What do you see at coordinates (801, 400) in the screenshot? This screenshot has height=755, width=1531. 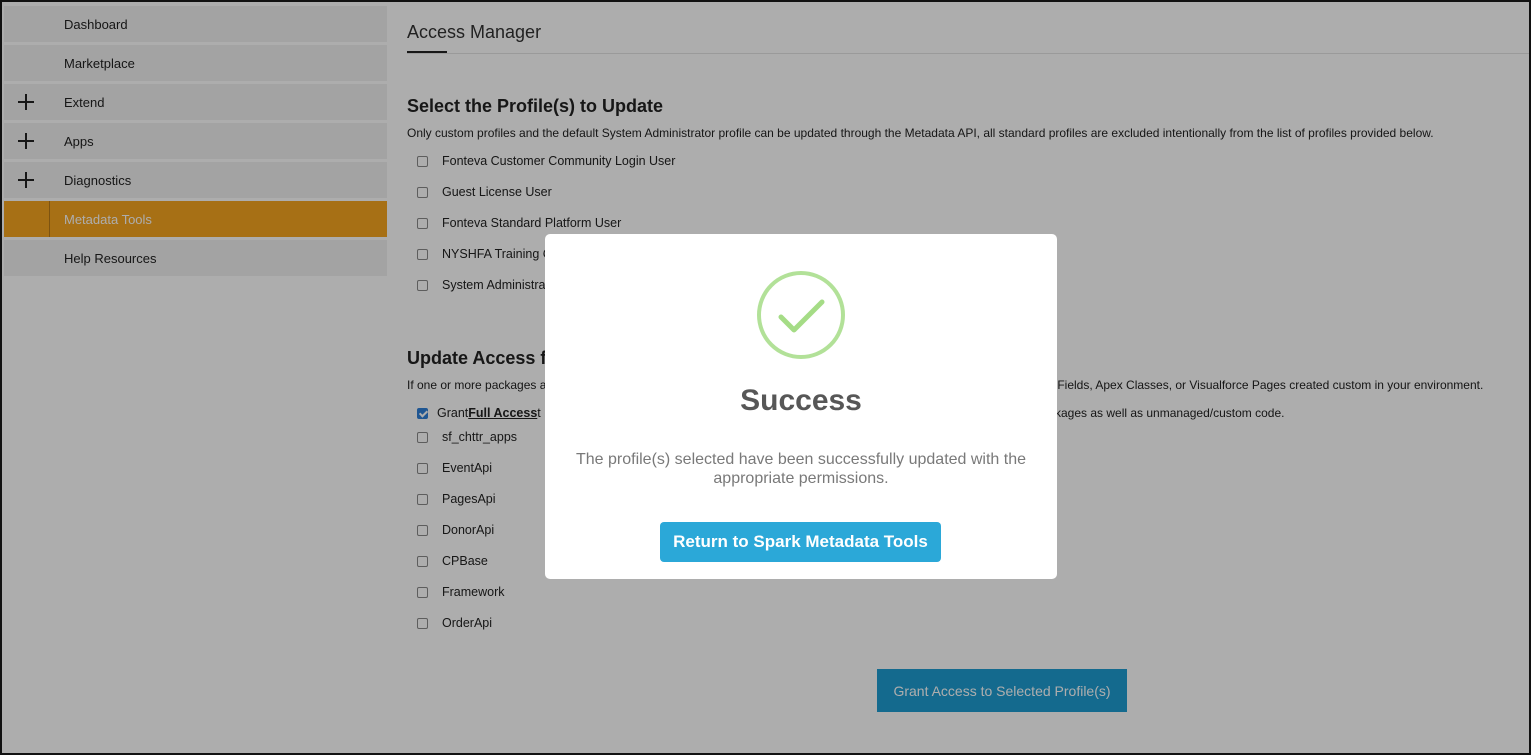 I see `modal-title: Success` at bounding box center [801, 400].